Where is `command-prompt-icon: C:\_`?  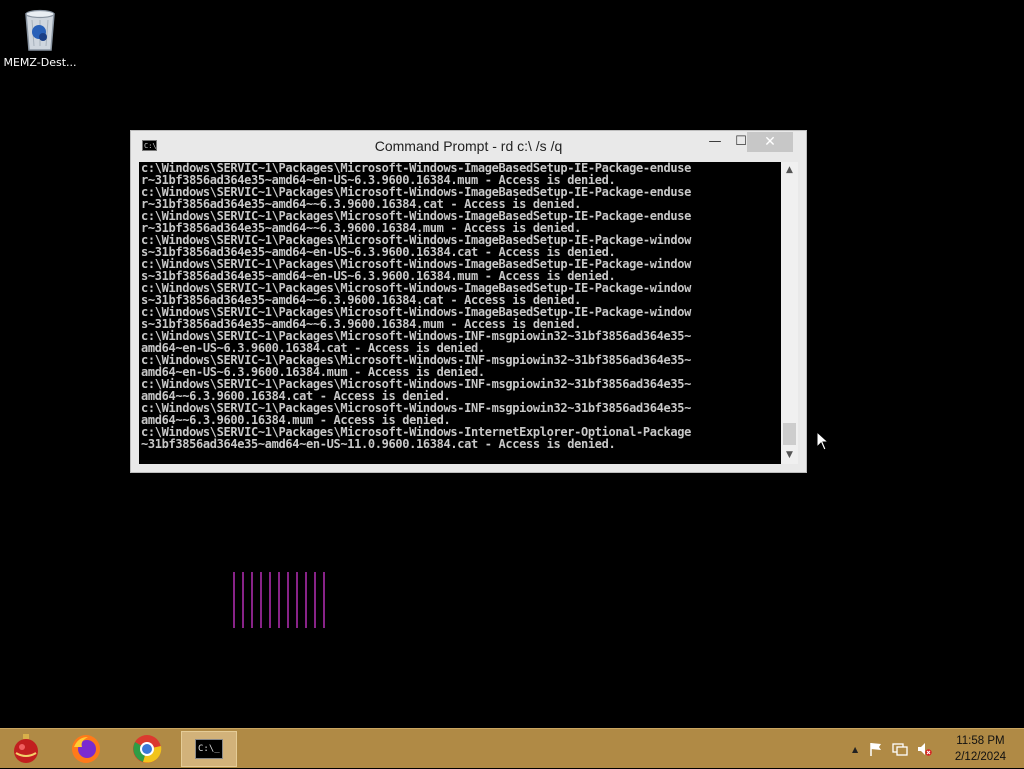 command-prompt-icon: C:\_ is located at coordinates (209, 749).